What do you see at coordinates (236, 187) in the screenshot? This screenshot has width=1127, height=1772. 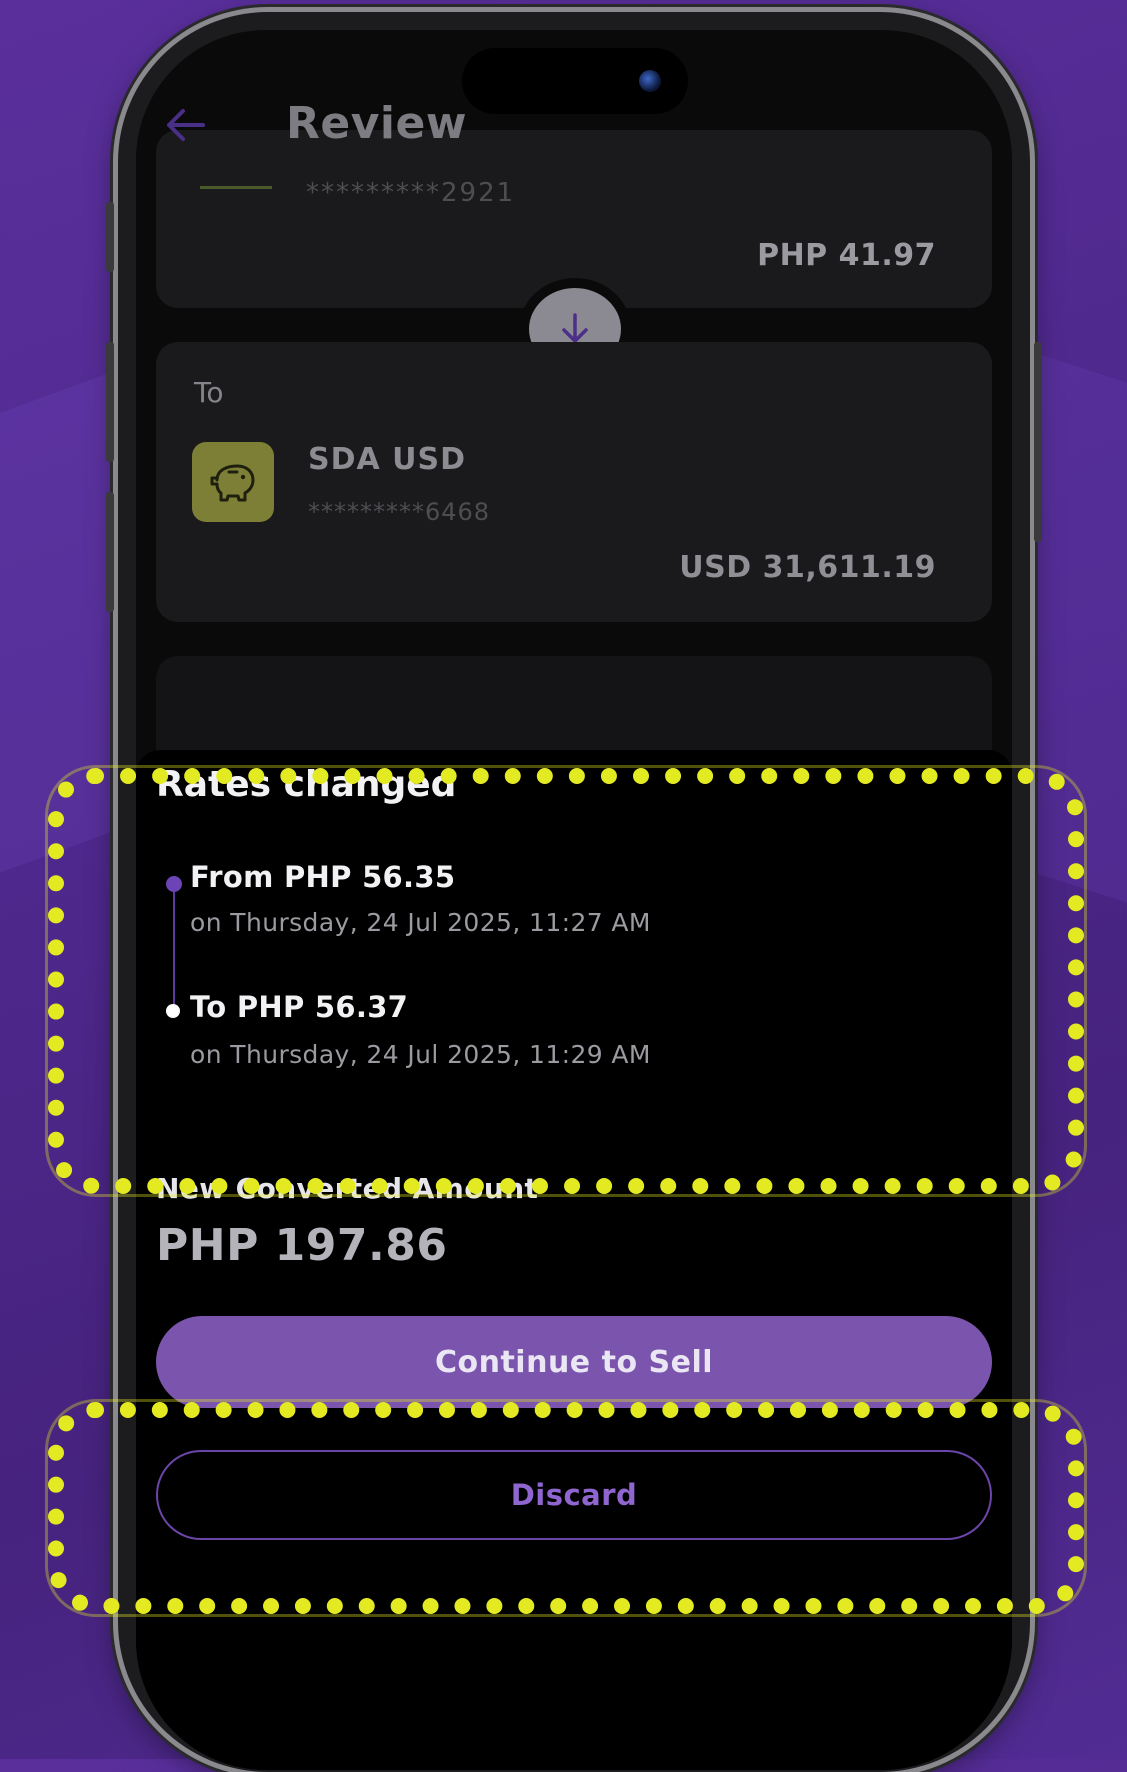 I see `from-account-accent` at bounding box center [236, 187].